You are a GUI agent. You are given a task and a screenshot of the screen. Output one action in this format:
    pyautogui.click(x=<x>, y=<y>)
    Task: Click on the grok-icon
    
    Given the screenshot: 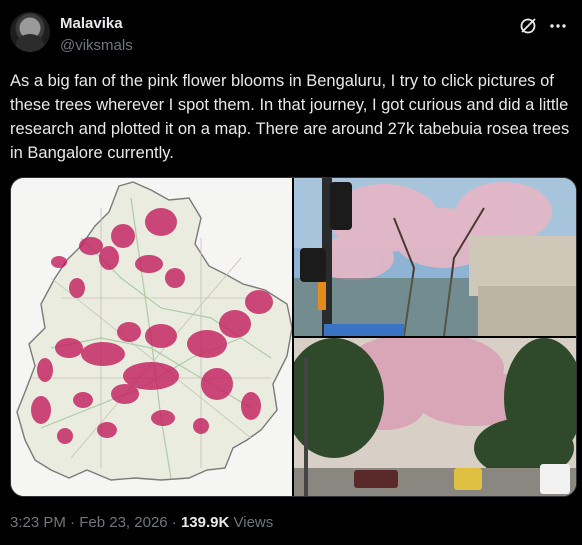 What is the action you would take?
    pyautogui.click(x=528, y=26)
    